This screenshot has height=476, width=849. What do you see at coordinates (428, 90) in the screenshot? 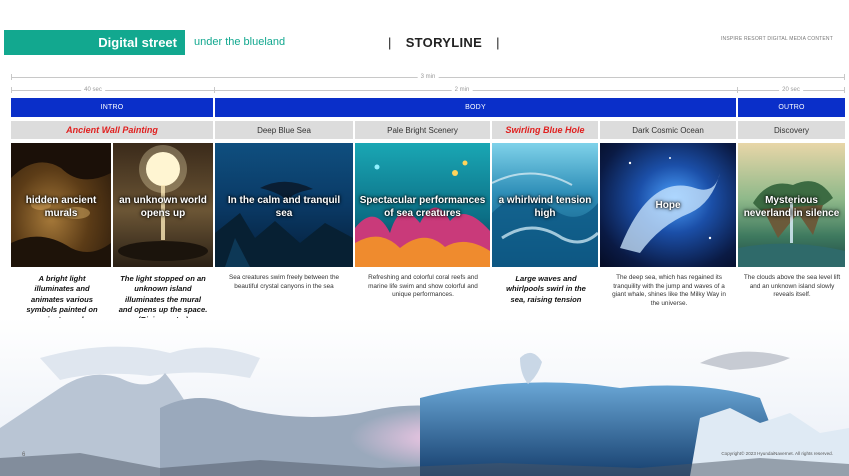
I see `timeline-segment-line` at bounding box center [428, 90].